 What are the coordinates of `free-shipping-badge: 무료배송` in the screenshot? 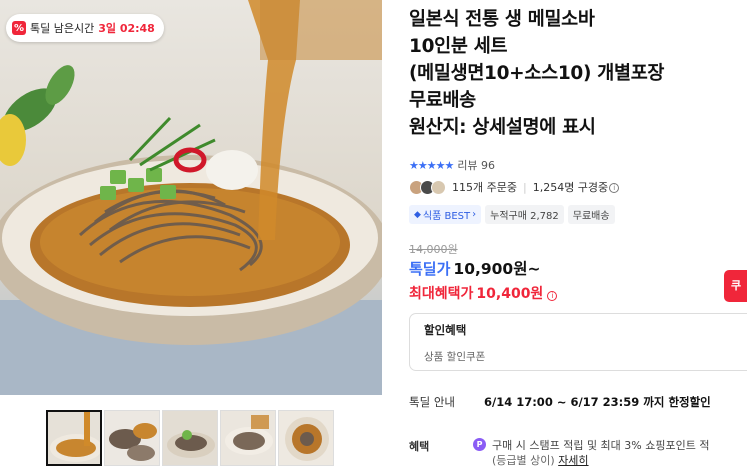 It's located at (591, 214).